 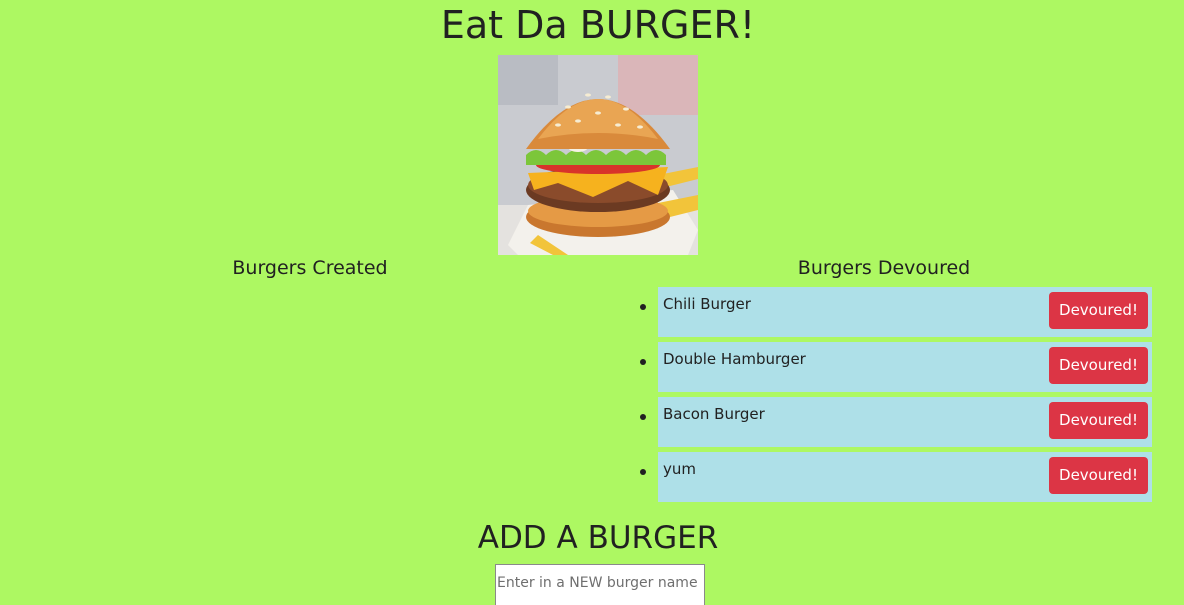 What do you see at coordinates (905, 367) in the screenshot?
I see `burger-card: Double Hamburger Devoured!` at bounding box center [905, 367].